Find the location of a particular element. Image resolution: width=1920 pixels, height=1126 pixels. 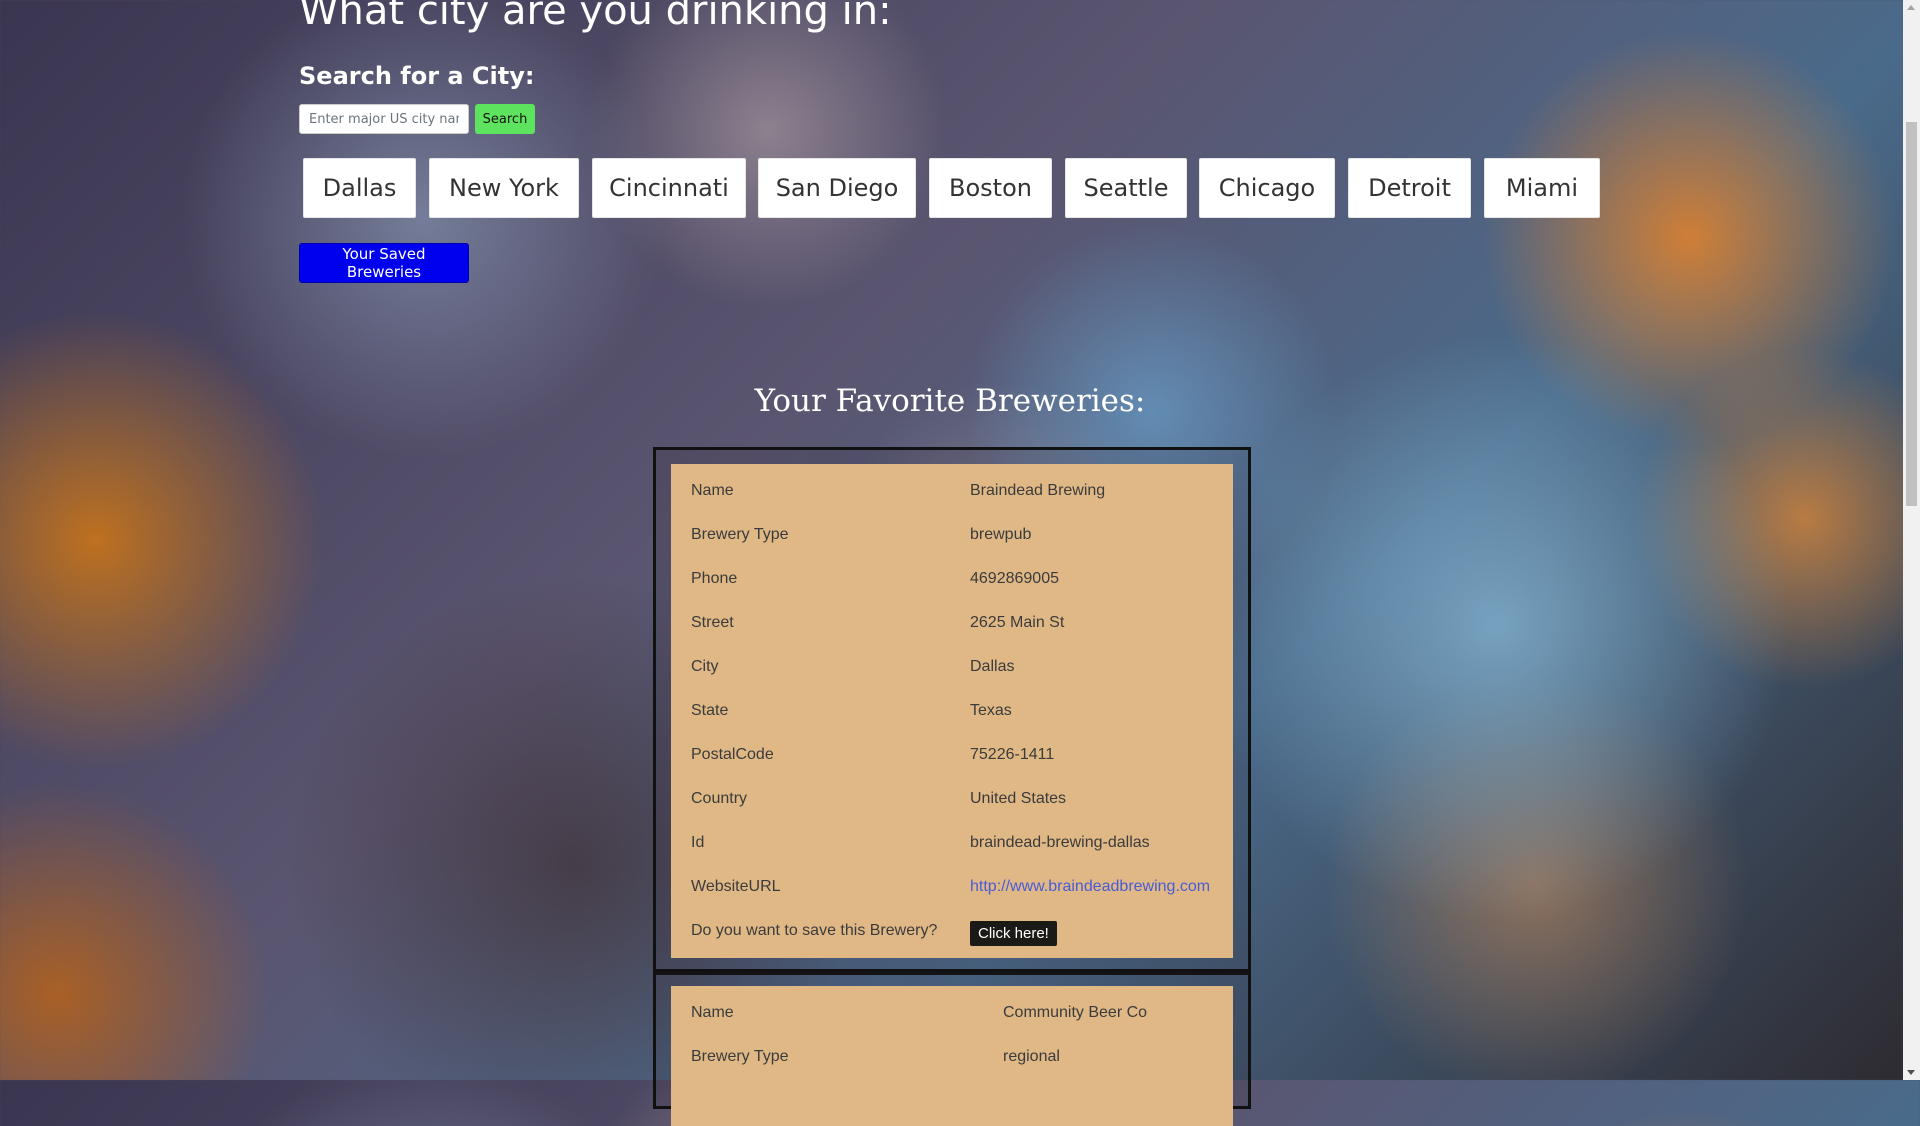

brewery-state: Texas is located at coordinates (991, 710).